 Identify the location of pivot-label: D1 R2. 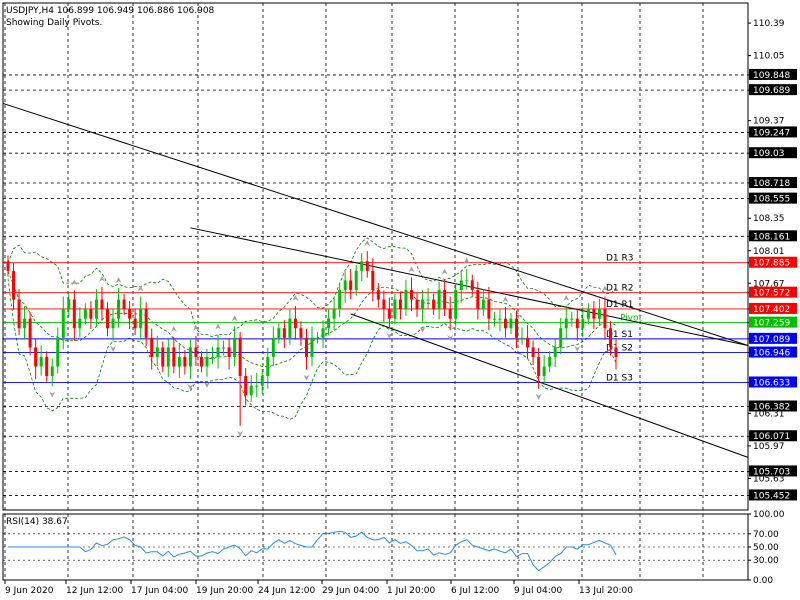
(620, 289).